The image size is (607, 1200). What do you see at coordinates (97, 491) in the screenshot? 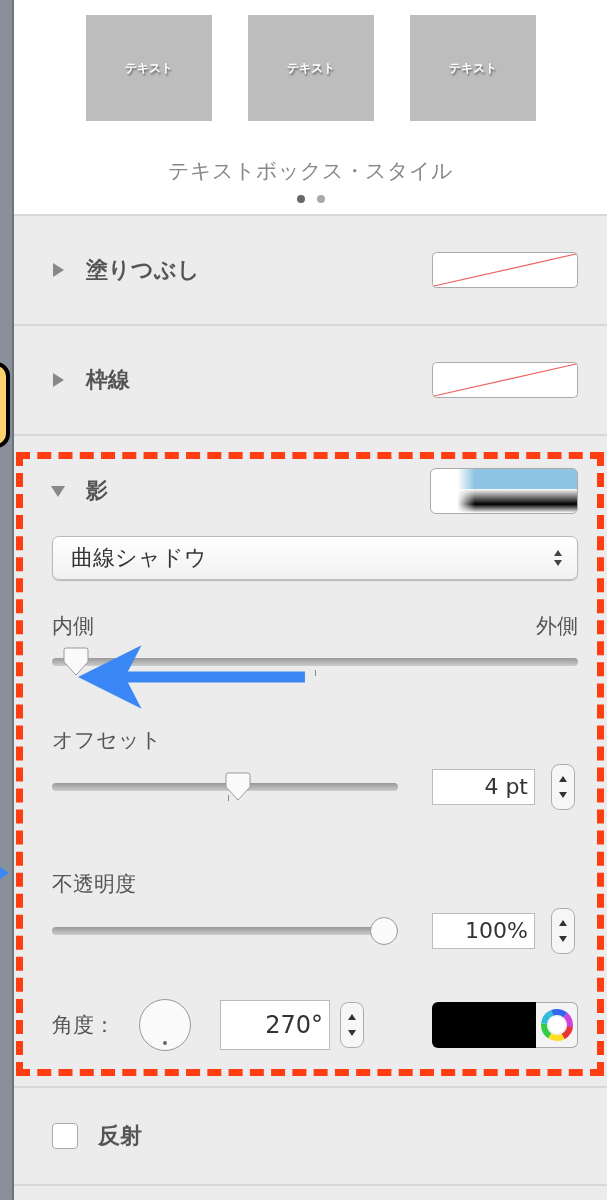
I see `section-label: 影` at bounding box center [97, 491].